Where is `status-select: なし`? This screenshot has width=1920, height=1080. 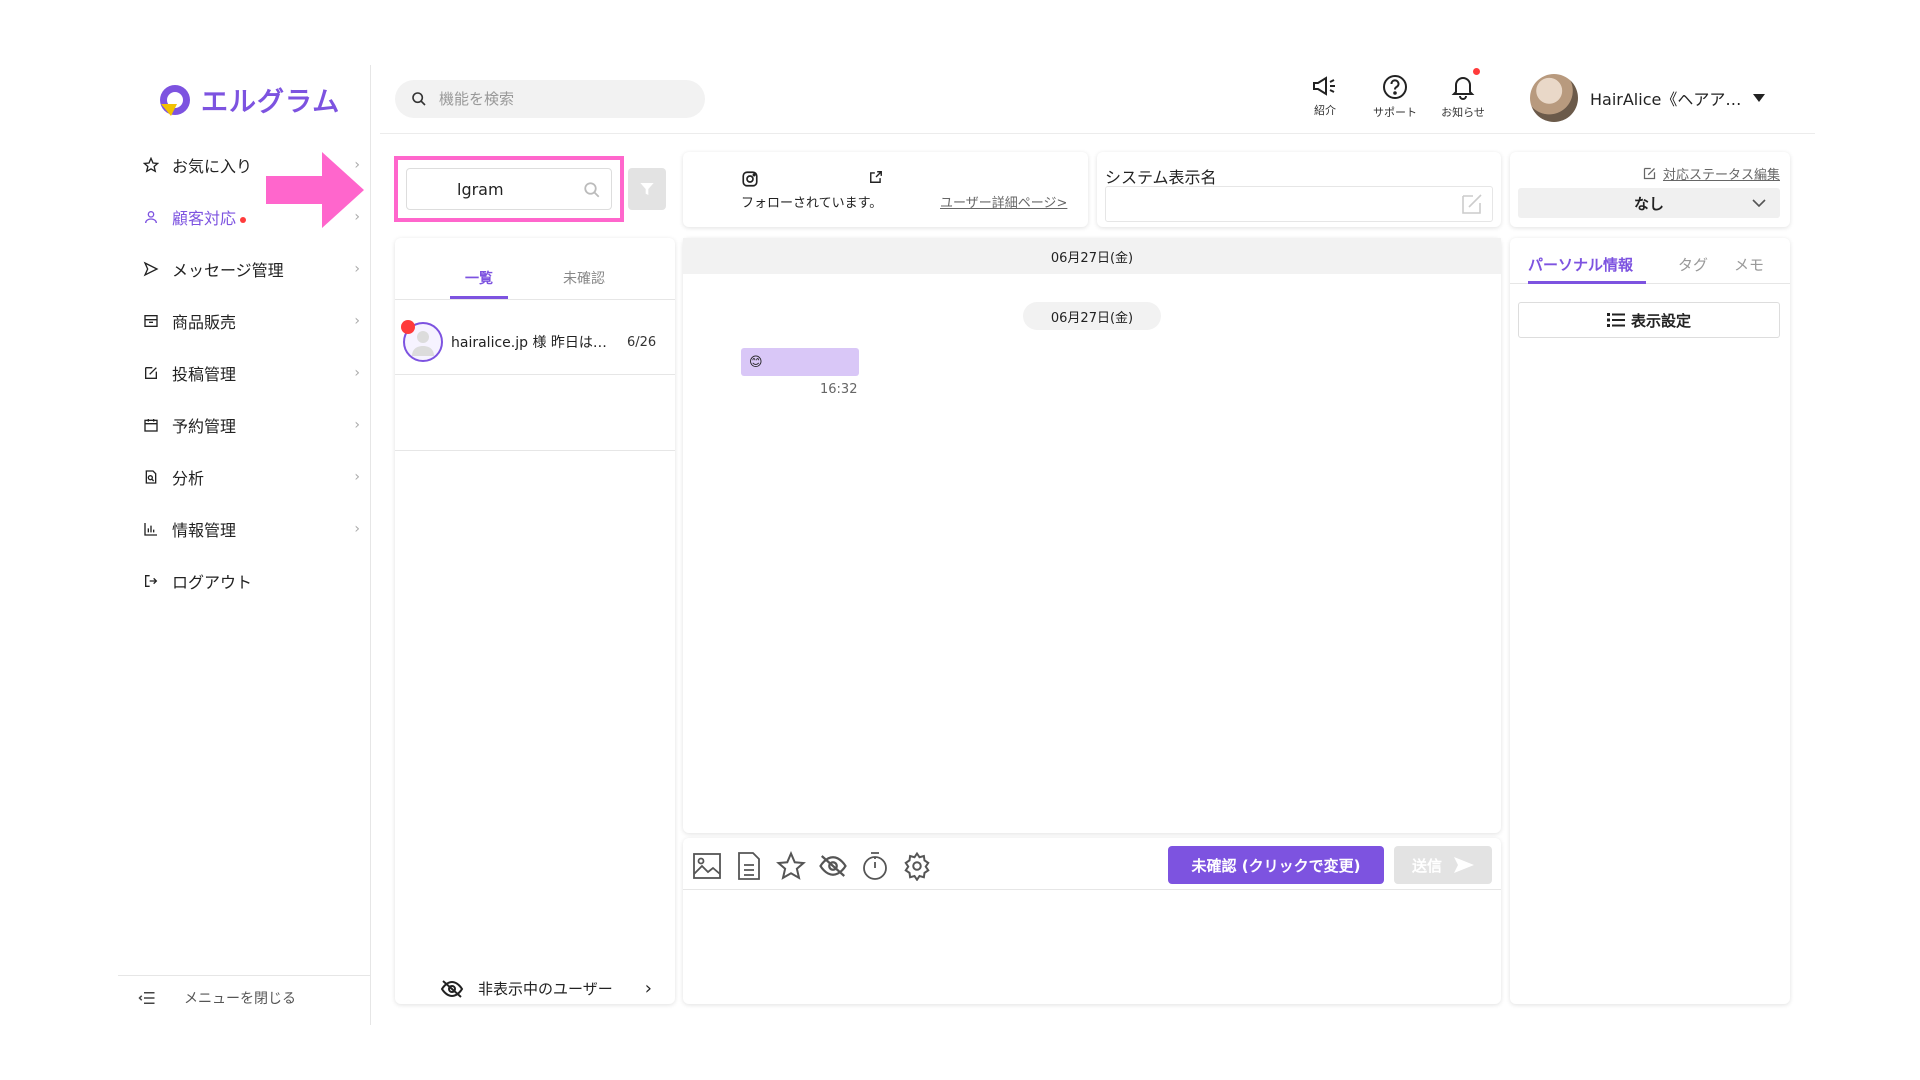 status-select: なし is located at coordinates (1649, 203).